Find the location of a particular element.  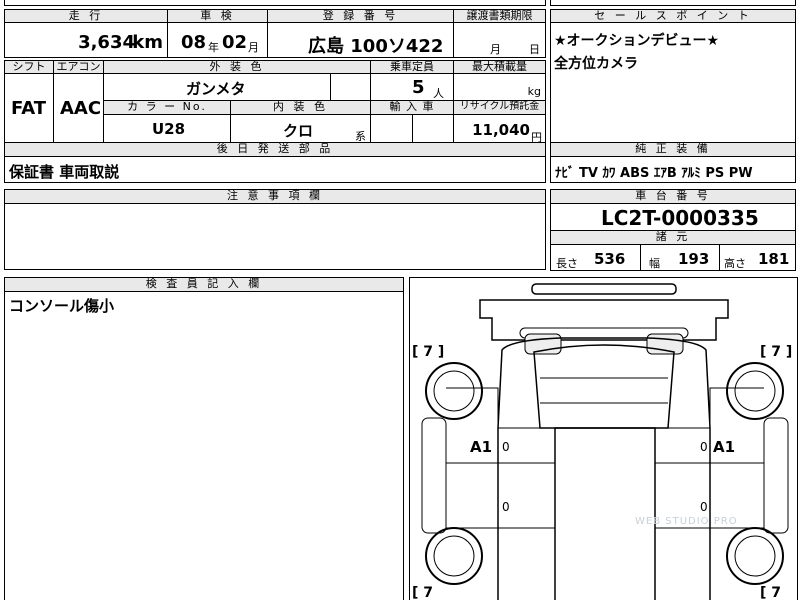

shaken-year-unit: 年 is located at coordinates (213, 47).